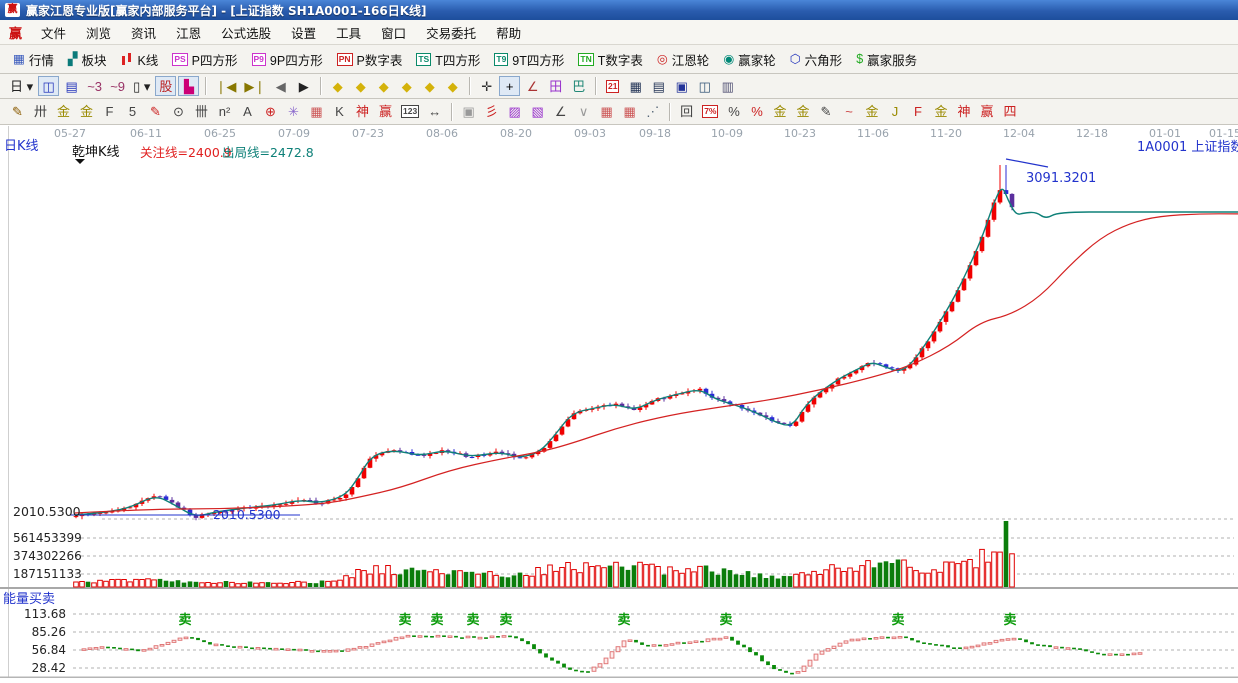 The height and width of the screenshot is (683, 1238). I want to click on percent-lines-button: %, so click(756, 112).